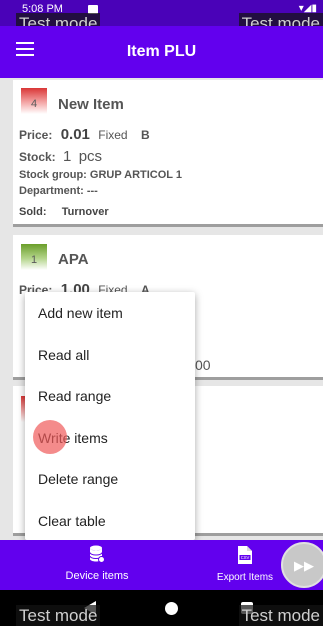 The height and width of the screenshot is (626, 323). Describe the element at coordinates (72, 521) in the screenshot. I see `menu-item-clear-table: Clear table` at that location.